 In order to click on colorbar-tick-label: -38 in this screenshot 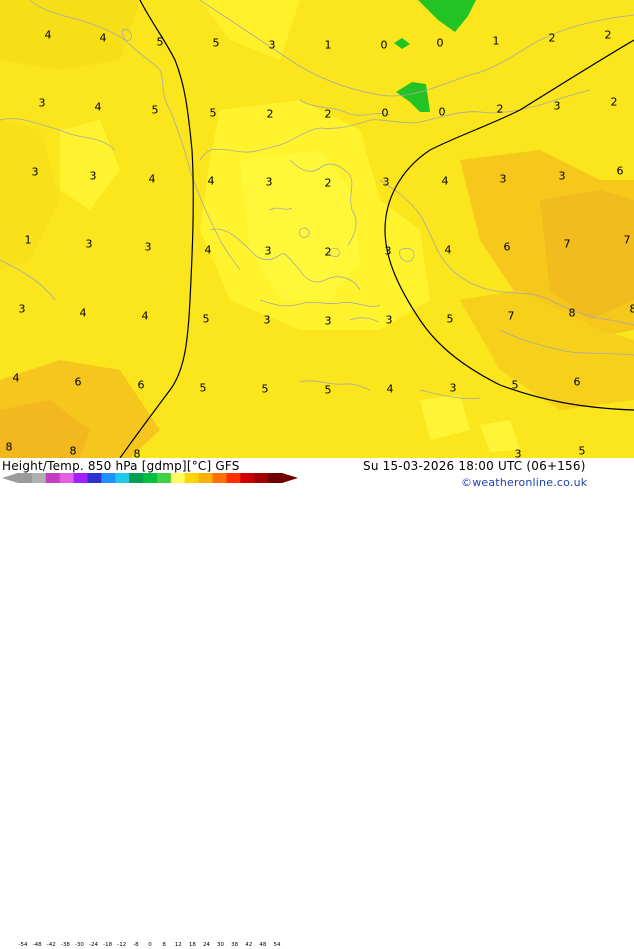, I will do `click(65, 946)`.